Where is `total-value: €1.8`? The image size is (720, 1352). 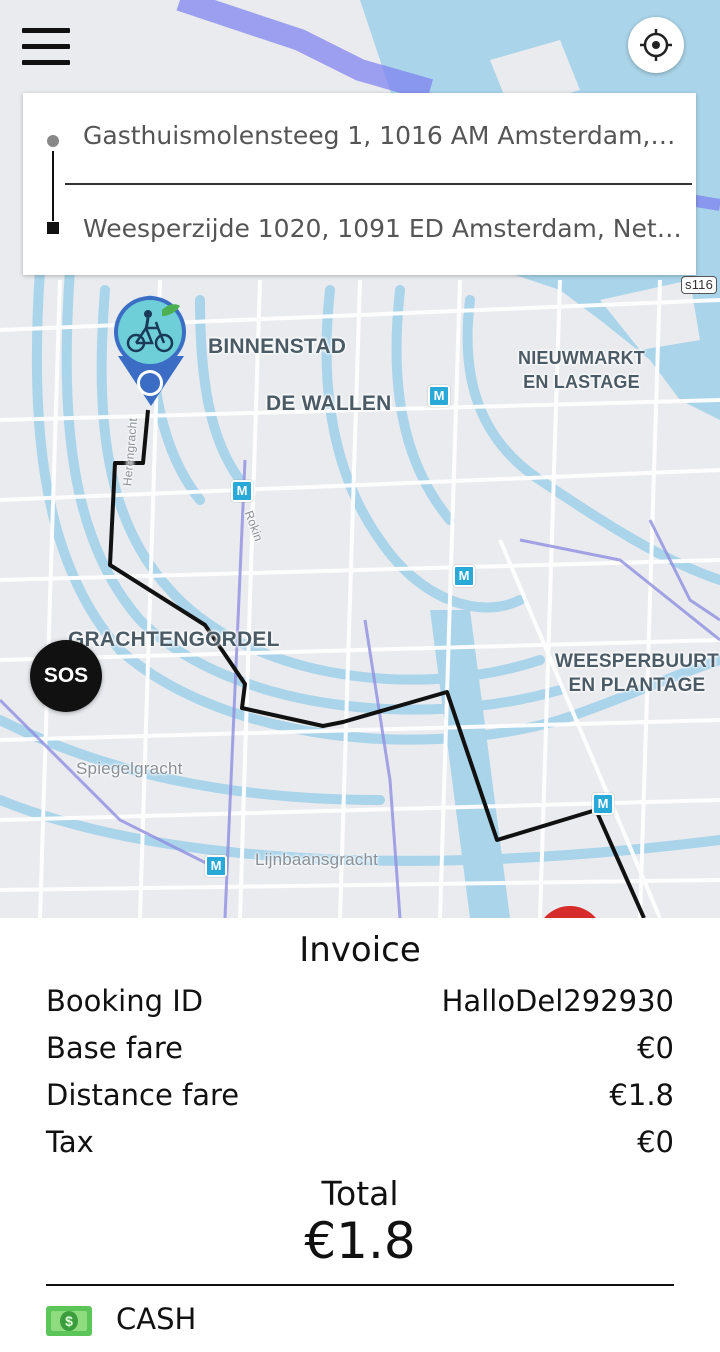
total-value: €1.8 is located at coordinates (360, 1241).